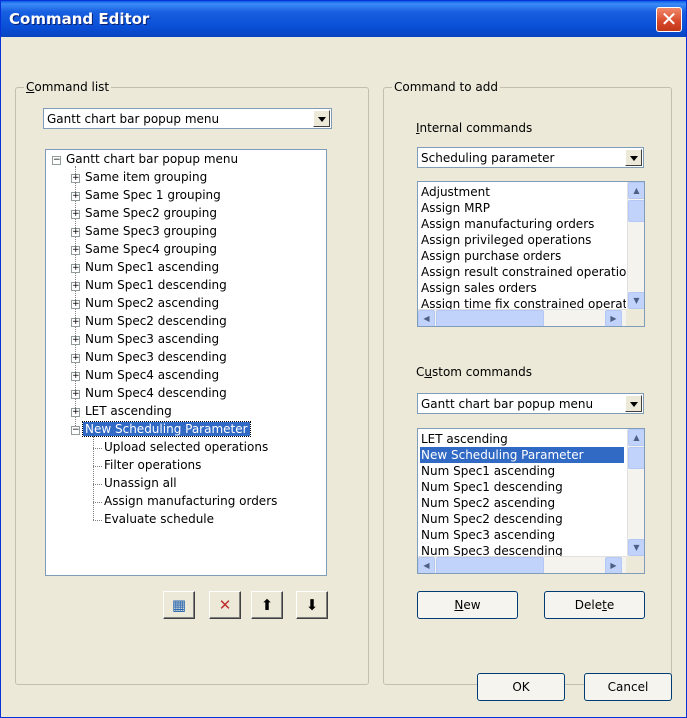 Image resolution: width=687 pixels, height=718 pixels. What do you see at coordinates (128, 411) in the screenshot?
I see `tree-node: LET ascending` at bounding box center [128, 411].